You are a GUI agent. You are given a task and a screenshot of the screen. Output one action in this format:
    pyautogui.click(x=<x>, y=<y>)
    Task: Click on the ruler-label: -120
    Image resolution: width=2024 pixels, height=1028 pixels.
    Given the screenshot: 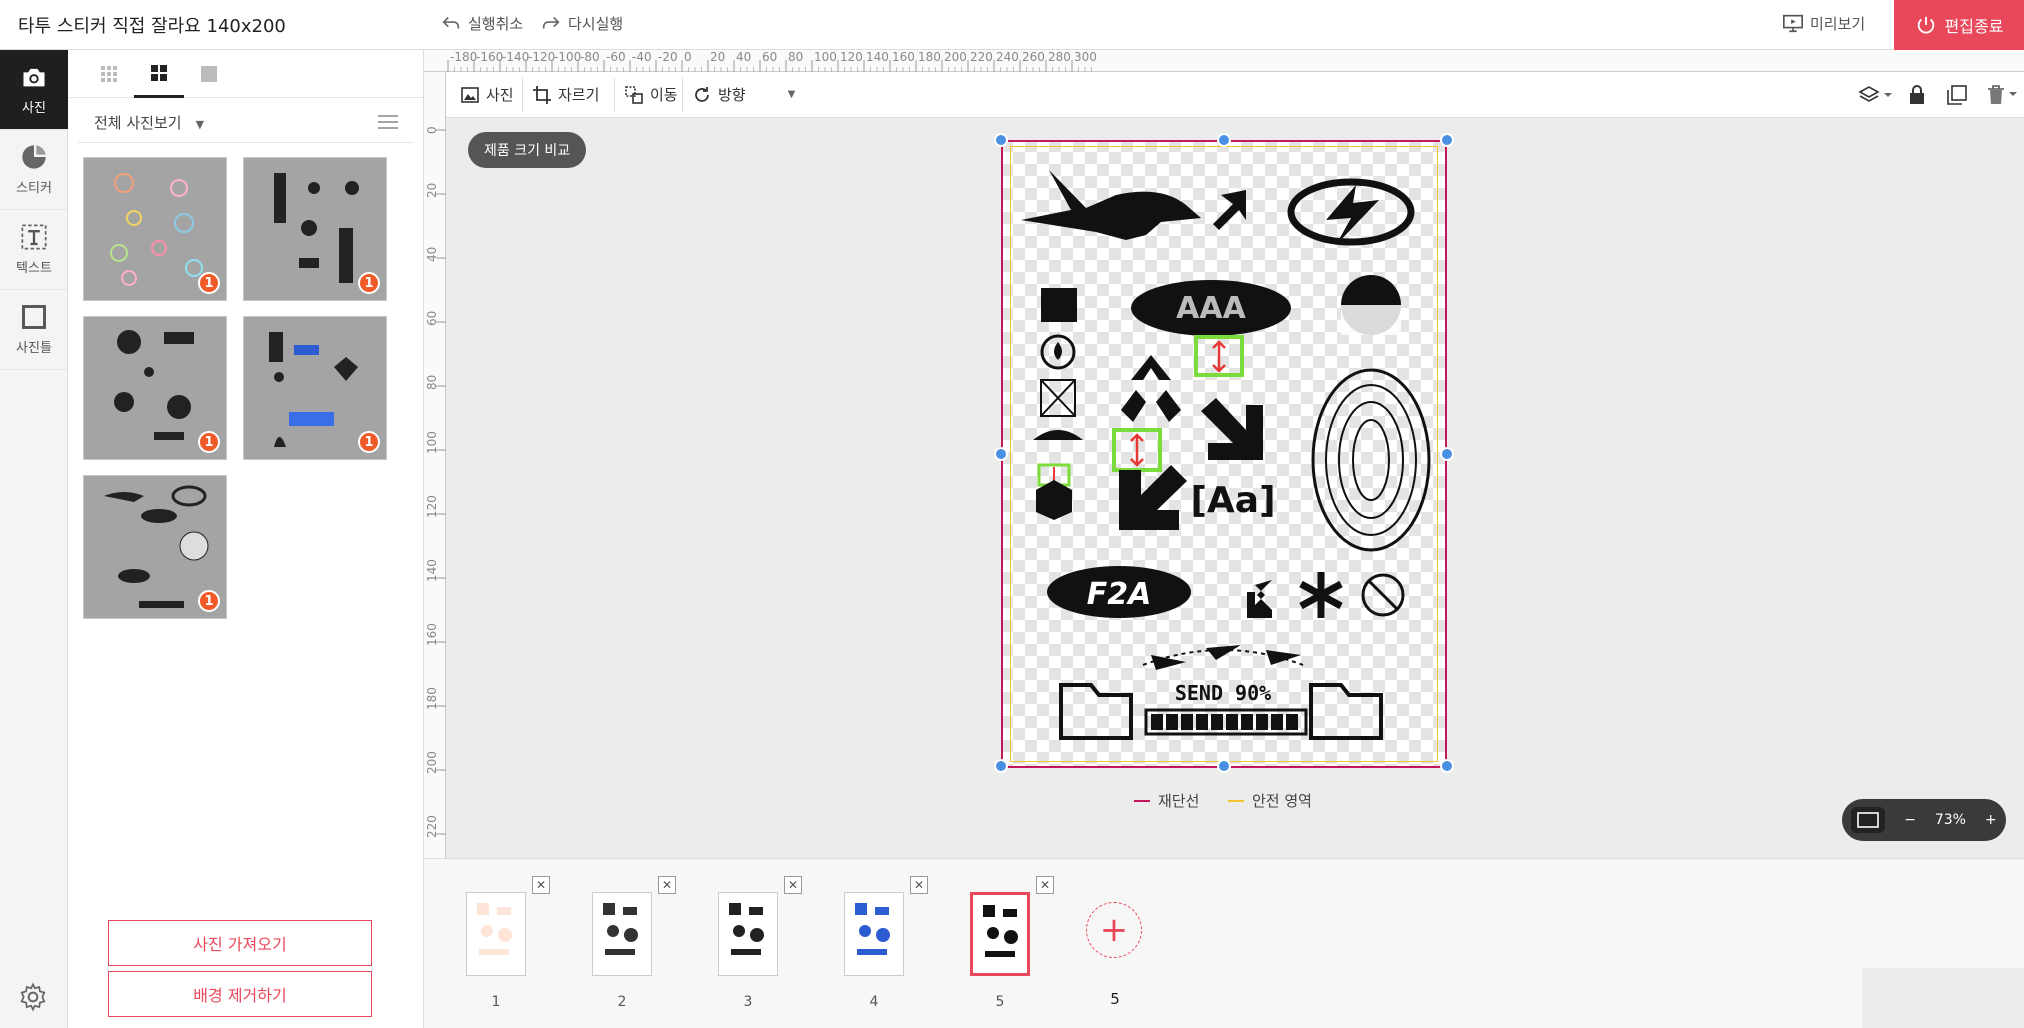 What is the action you would take?
    pyautogui.click(x=541, y=57)
    